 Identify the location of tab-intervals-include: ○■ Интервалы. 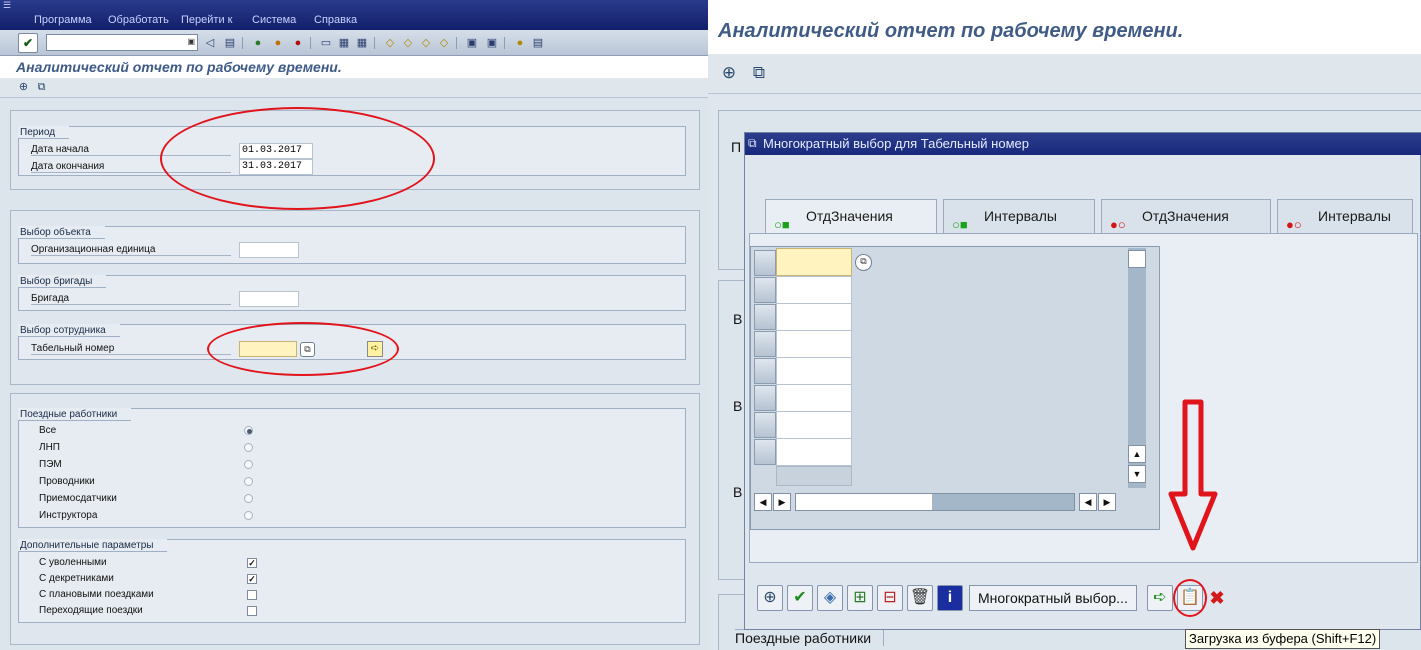
(1019, 216).